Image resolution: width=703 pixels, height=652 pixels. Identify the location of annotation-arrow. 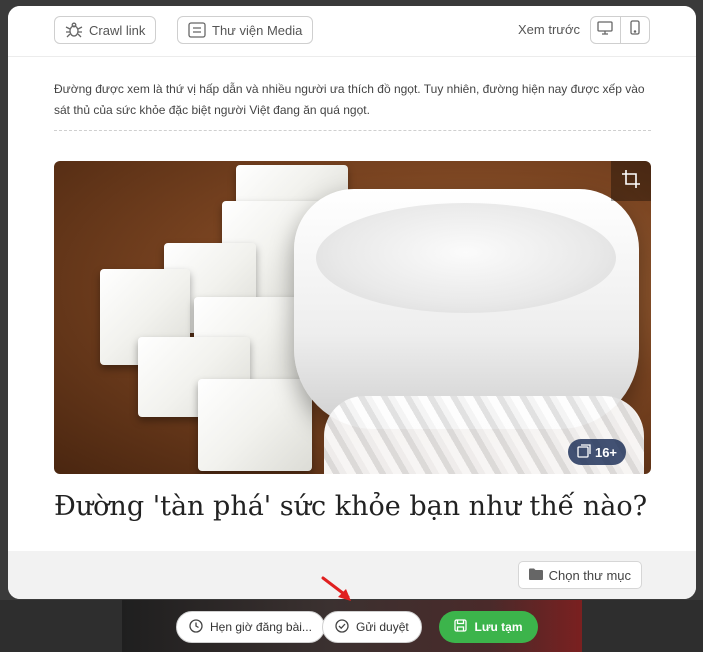
(338, 592).